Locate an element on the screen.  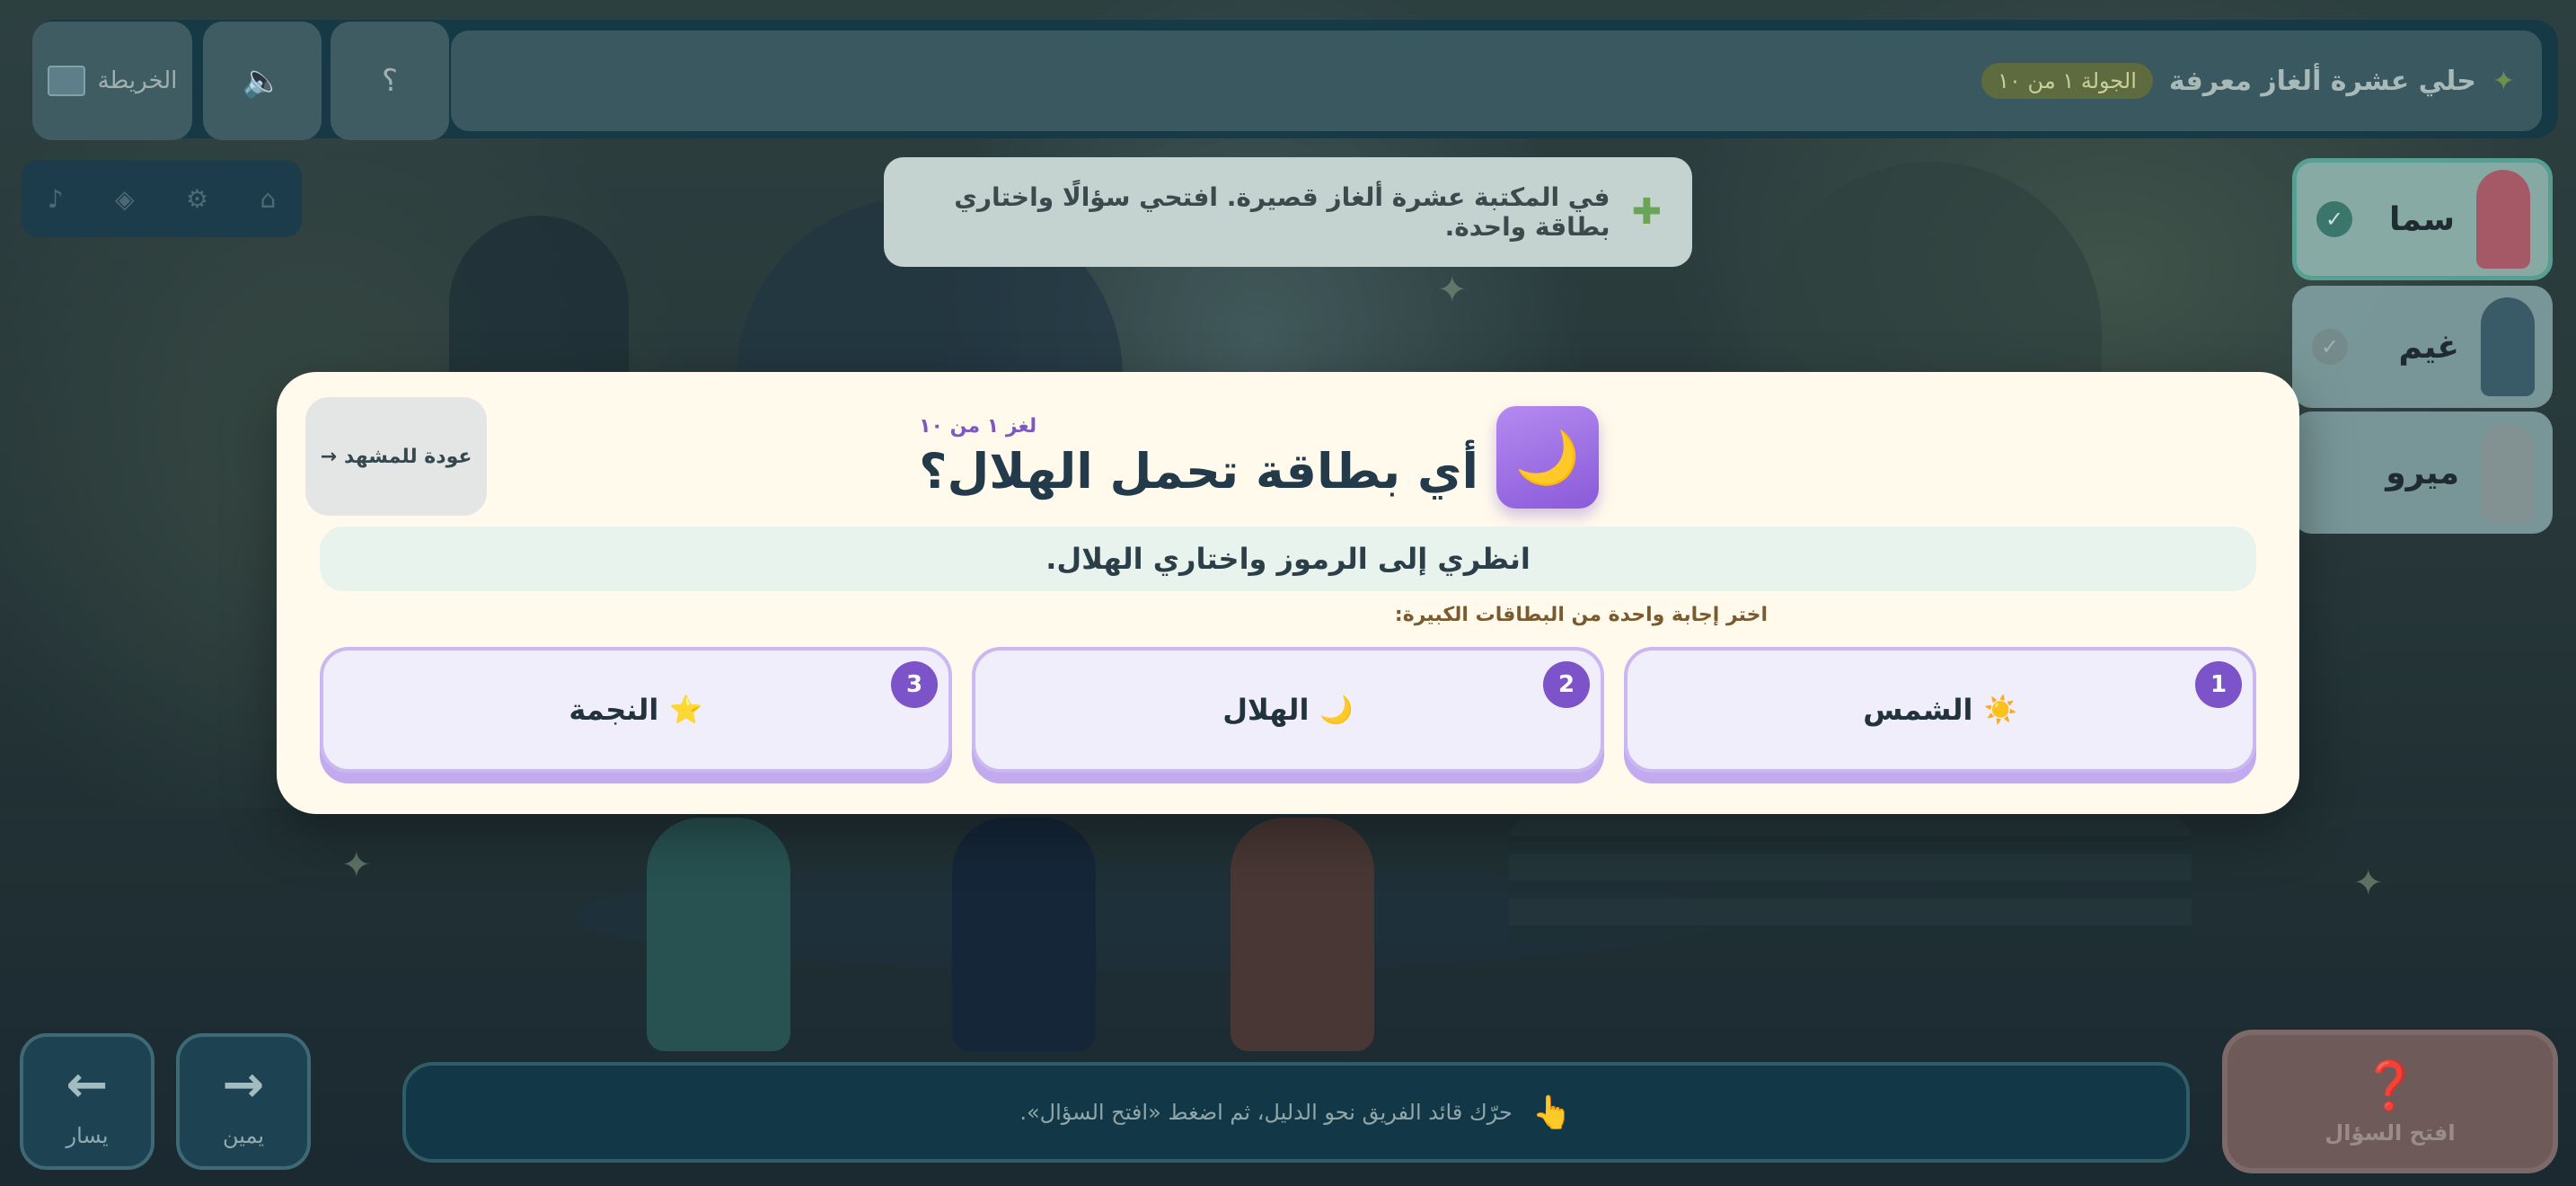
option-number: 3 is located at coordinates (914, 684).